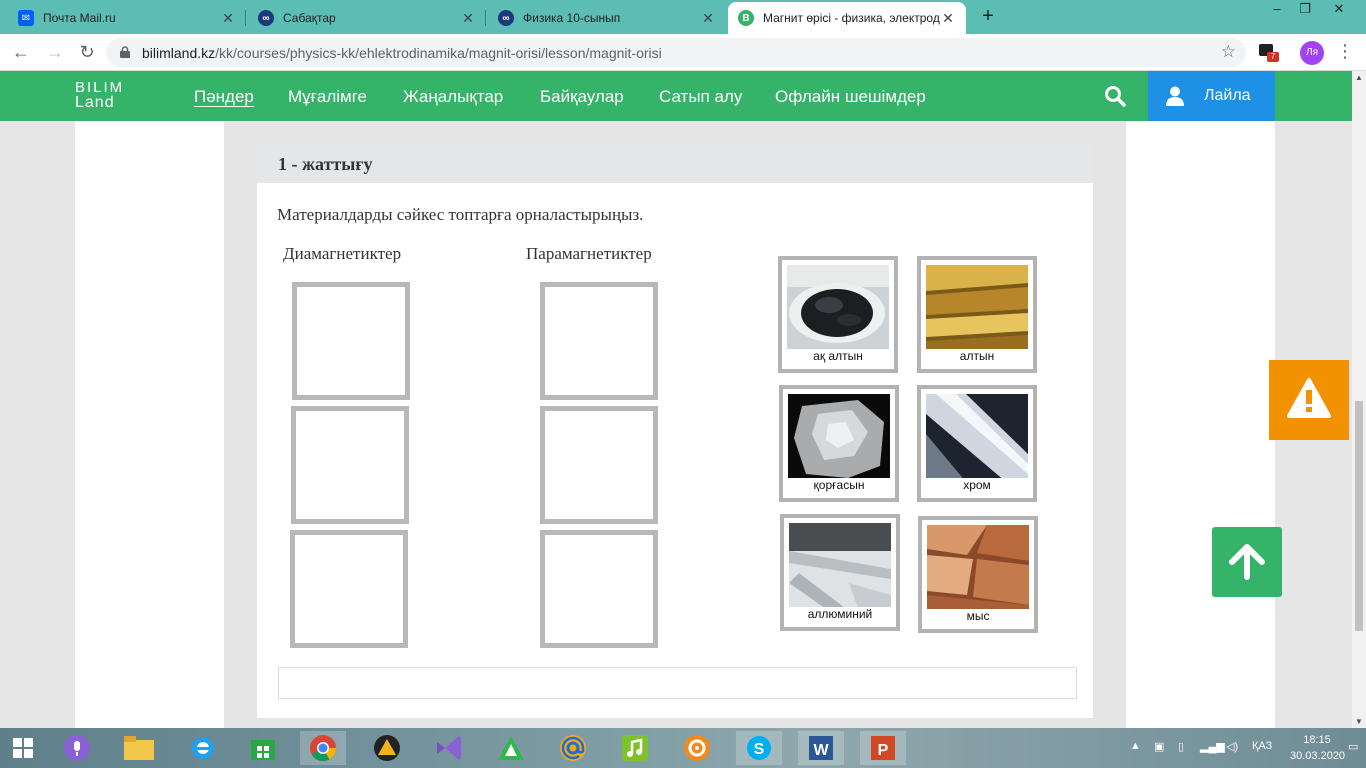  I want to click on logo-top: BILIM, so click(100, 87).